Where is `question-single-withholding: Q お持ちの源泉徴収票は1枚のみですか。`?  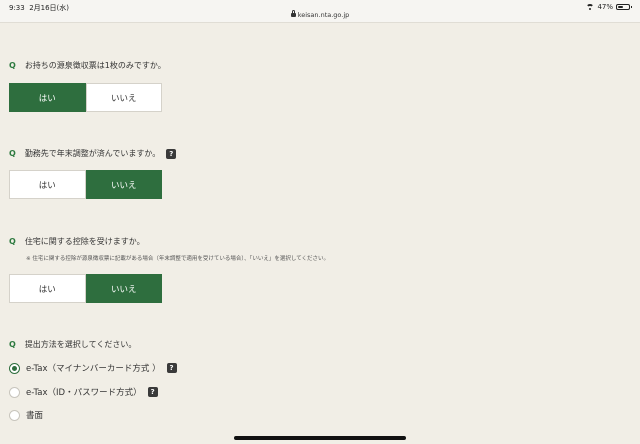
question-single-withholding: Q お持ちの源泉徴収票は1枚のみですか。 is located at coordinates (87, 65).